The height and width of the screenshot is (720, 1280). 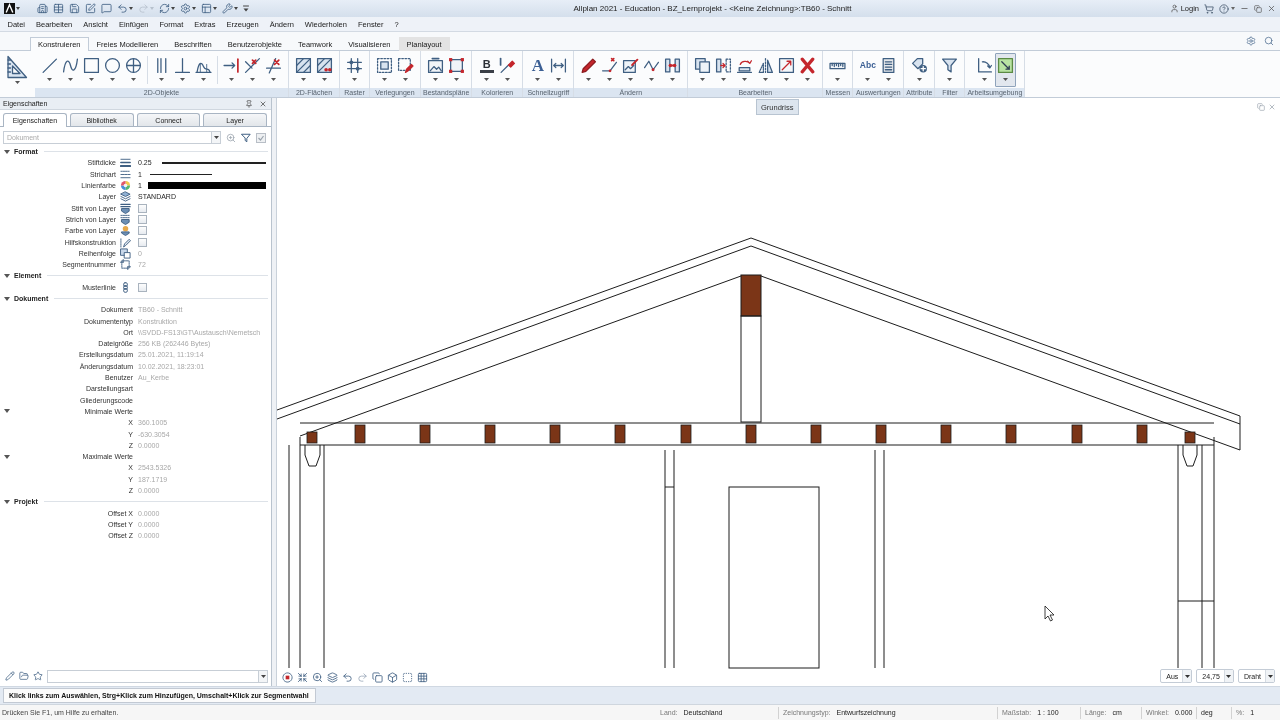 I want to click on folder-button, so click(x=24, y=676).